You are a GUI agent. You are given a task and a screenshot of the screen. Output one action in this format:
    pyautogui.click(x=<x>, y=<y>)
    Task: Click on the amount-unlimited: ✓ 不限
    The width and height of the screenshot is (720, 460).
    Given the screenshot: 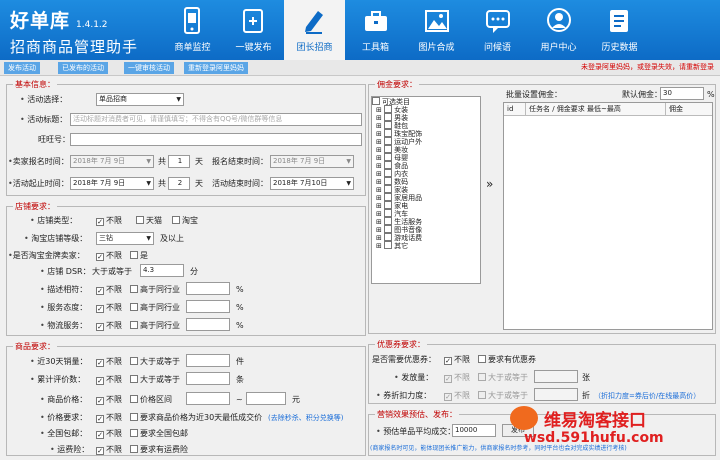 What is the action you would take?
    pyautogui.click(x=457, y=378)
    